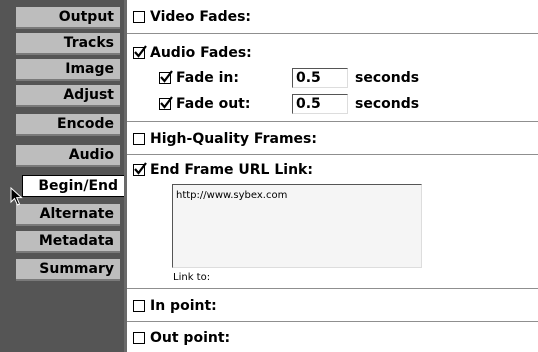 Image resolution: width=538 pixels, height=352 pixels. Describe the element at coordinates (190, 338) in the screenshot. I see `out-point-label: Out point:` at that location.